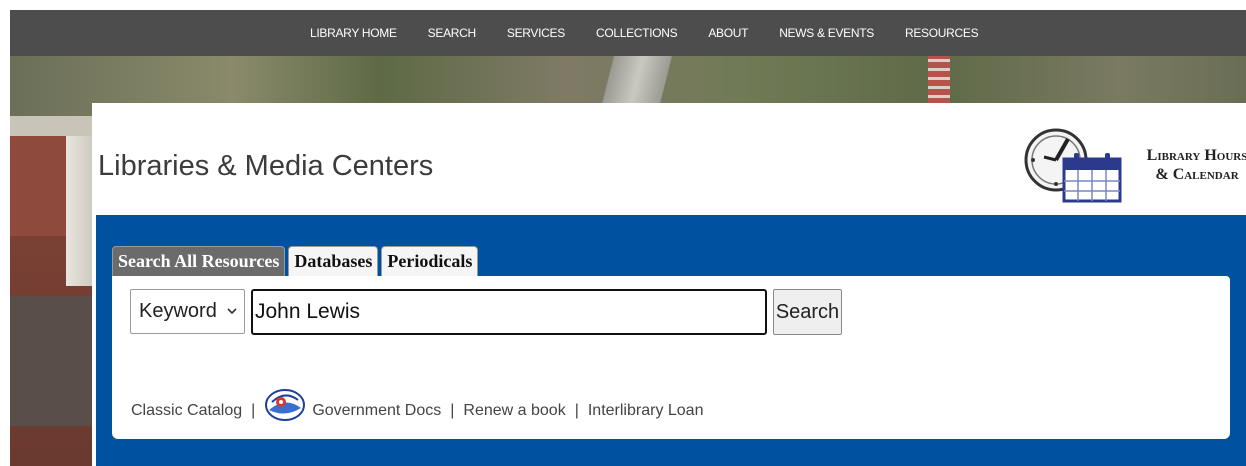 Image resolution: width=1246 pixels, height=466 pixels. Describe the element at coordinates (646, 411) in the screenshot. I see `interlibrary-loan-link: Interlibrary Loan` at that location.